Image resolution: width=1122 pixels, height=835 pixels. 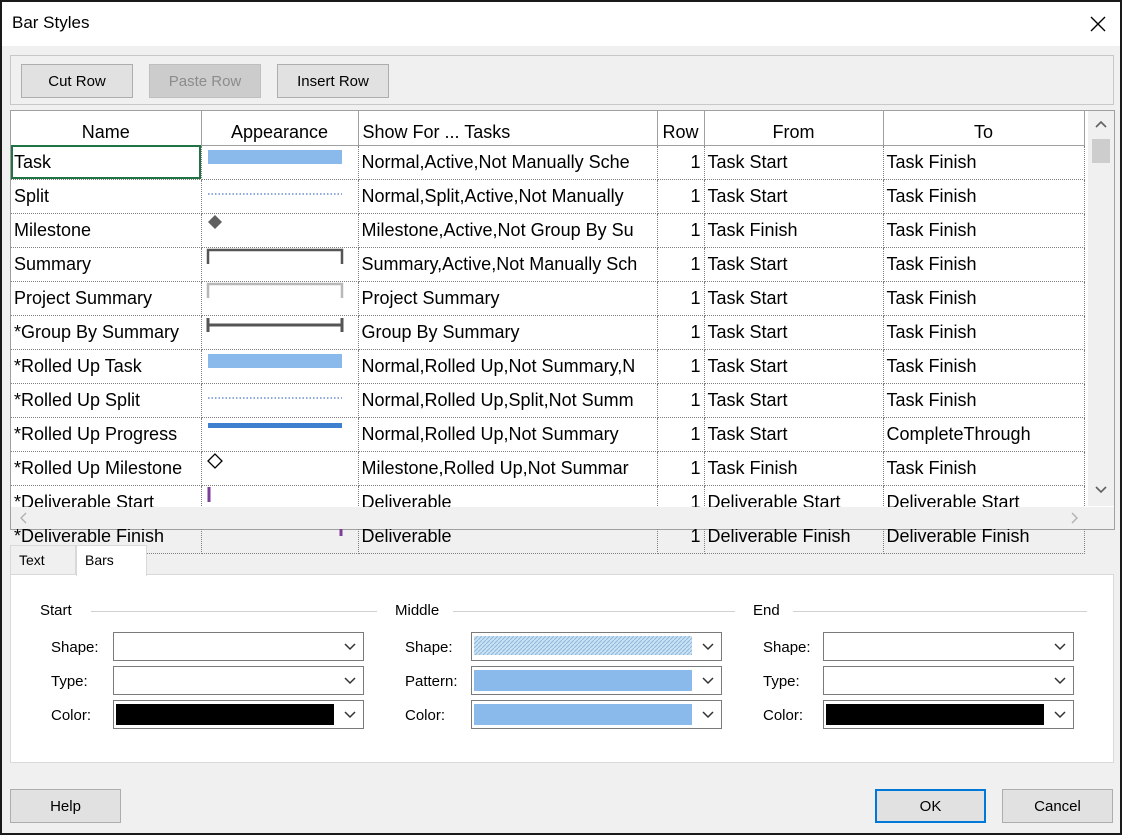 I want to click on row-name-cell: *Rolled Up Split, so click(x=106, y=400).